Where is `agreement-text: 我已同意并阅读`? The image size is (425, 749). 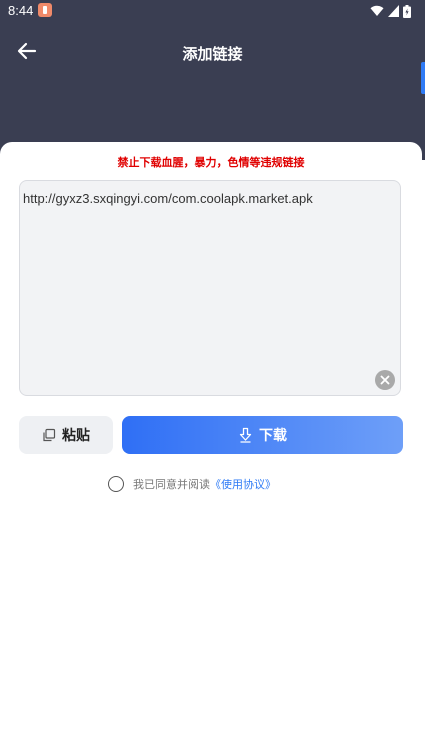
agreement-text: 我已同意并阅读 is located at coordinates (171, 484).